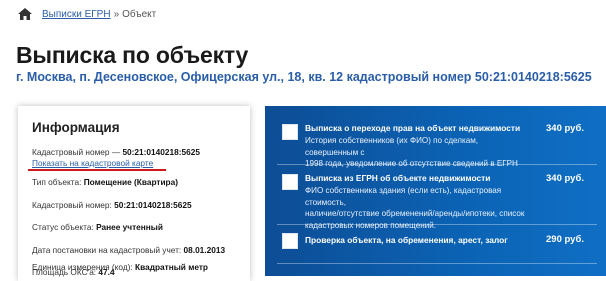 This screenshot has width=606, height=281. I want to click on red-highlight-underline, so click(97, 170).